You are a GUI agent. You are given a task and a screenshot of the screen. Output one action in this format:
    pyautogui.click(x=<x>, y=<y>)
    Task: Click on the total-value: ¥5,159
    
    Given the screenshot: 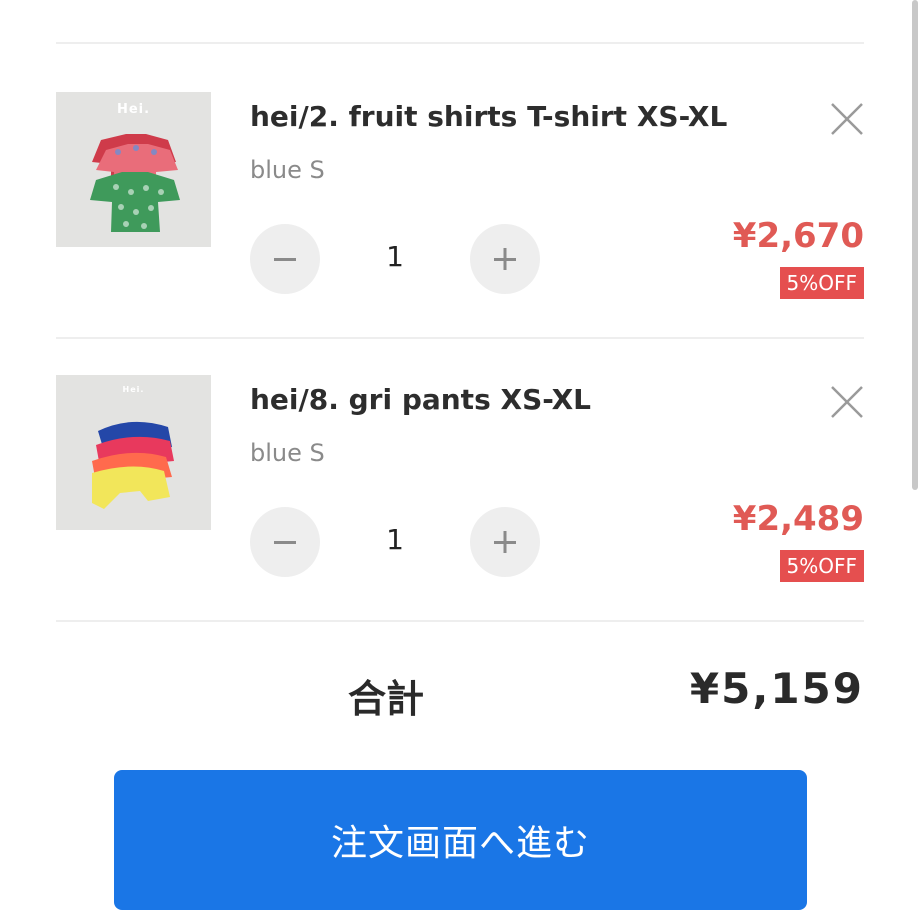 What is the action you would take?
    pyautogui.click(x=776, y=688)
    